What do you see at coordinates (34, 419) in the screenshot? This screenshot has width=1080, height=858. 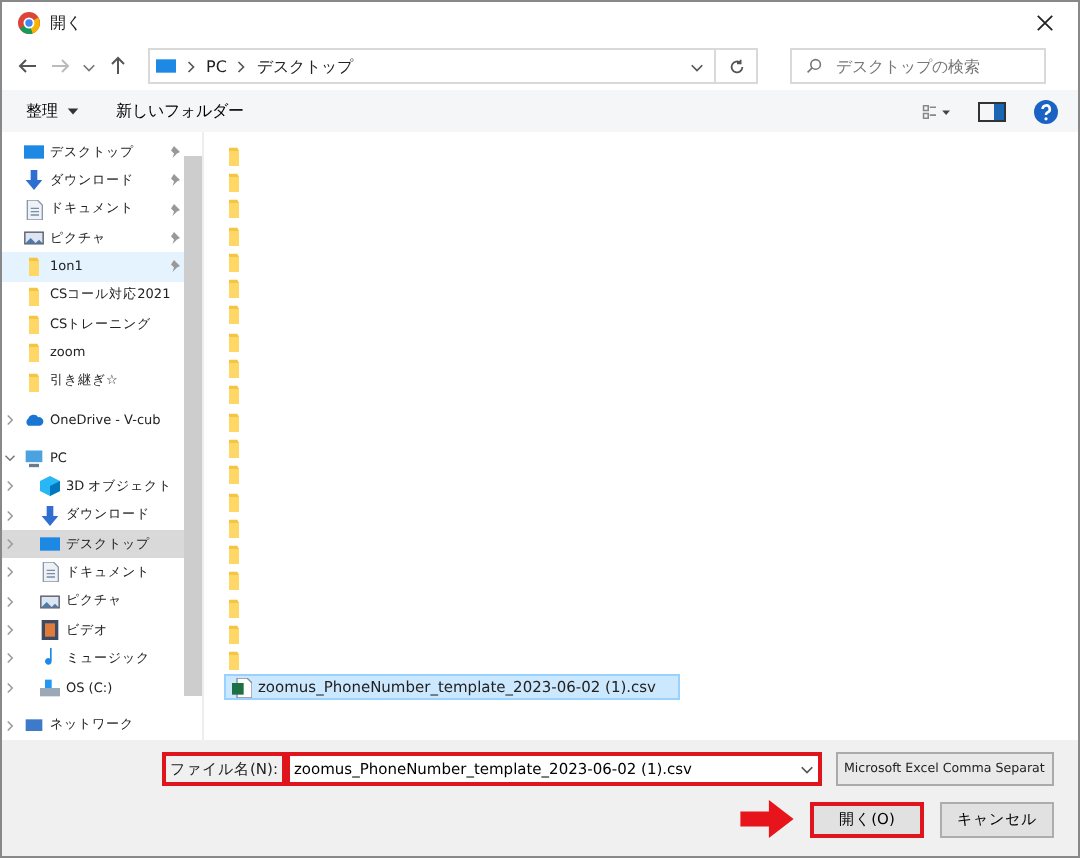 I see `cloud-icon` at bounding box center [34, 419].